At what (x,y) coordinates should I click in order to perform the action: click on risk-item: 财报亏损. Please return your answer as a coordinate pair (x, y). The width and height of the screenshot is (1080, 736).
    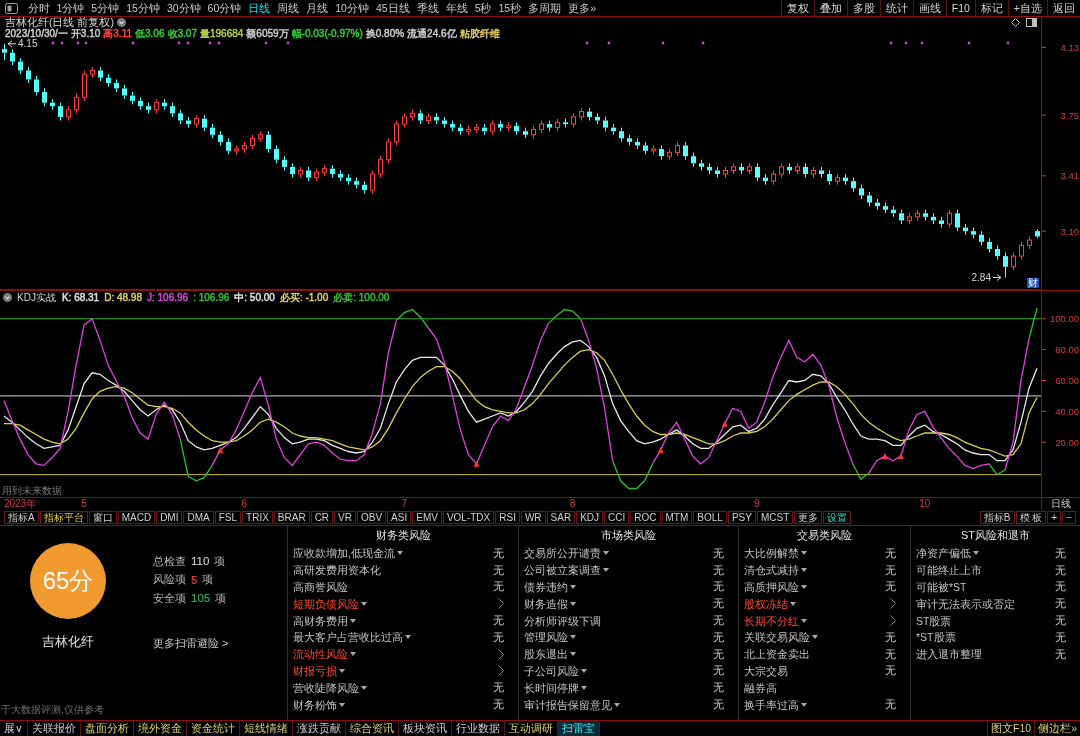
    Looking at the image, I should click on (315, 670).